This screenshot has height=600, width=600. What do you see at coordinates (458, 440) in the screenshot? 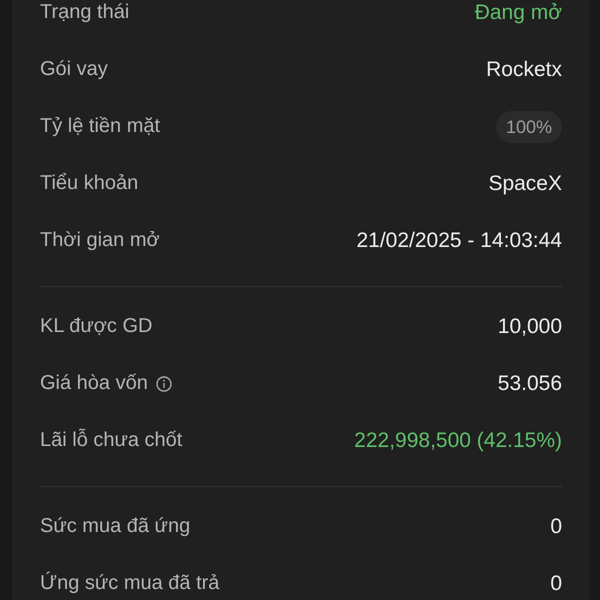
I see `field-value: 222,998,500 (42.15%)` at bounding box center [458, 440].